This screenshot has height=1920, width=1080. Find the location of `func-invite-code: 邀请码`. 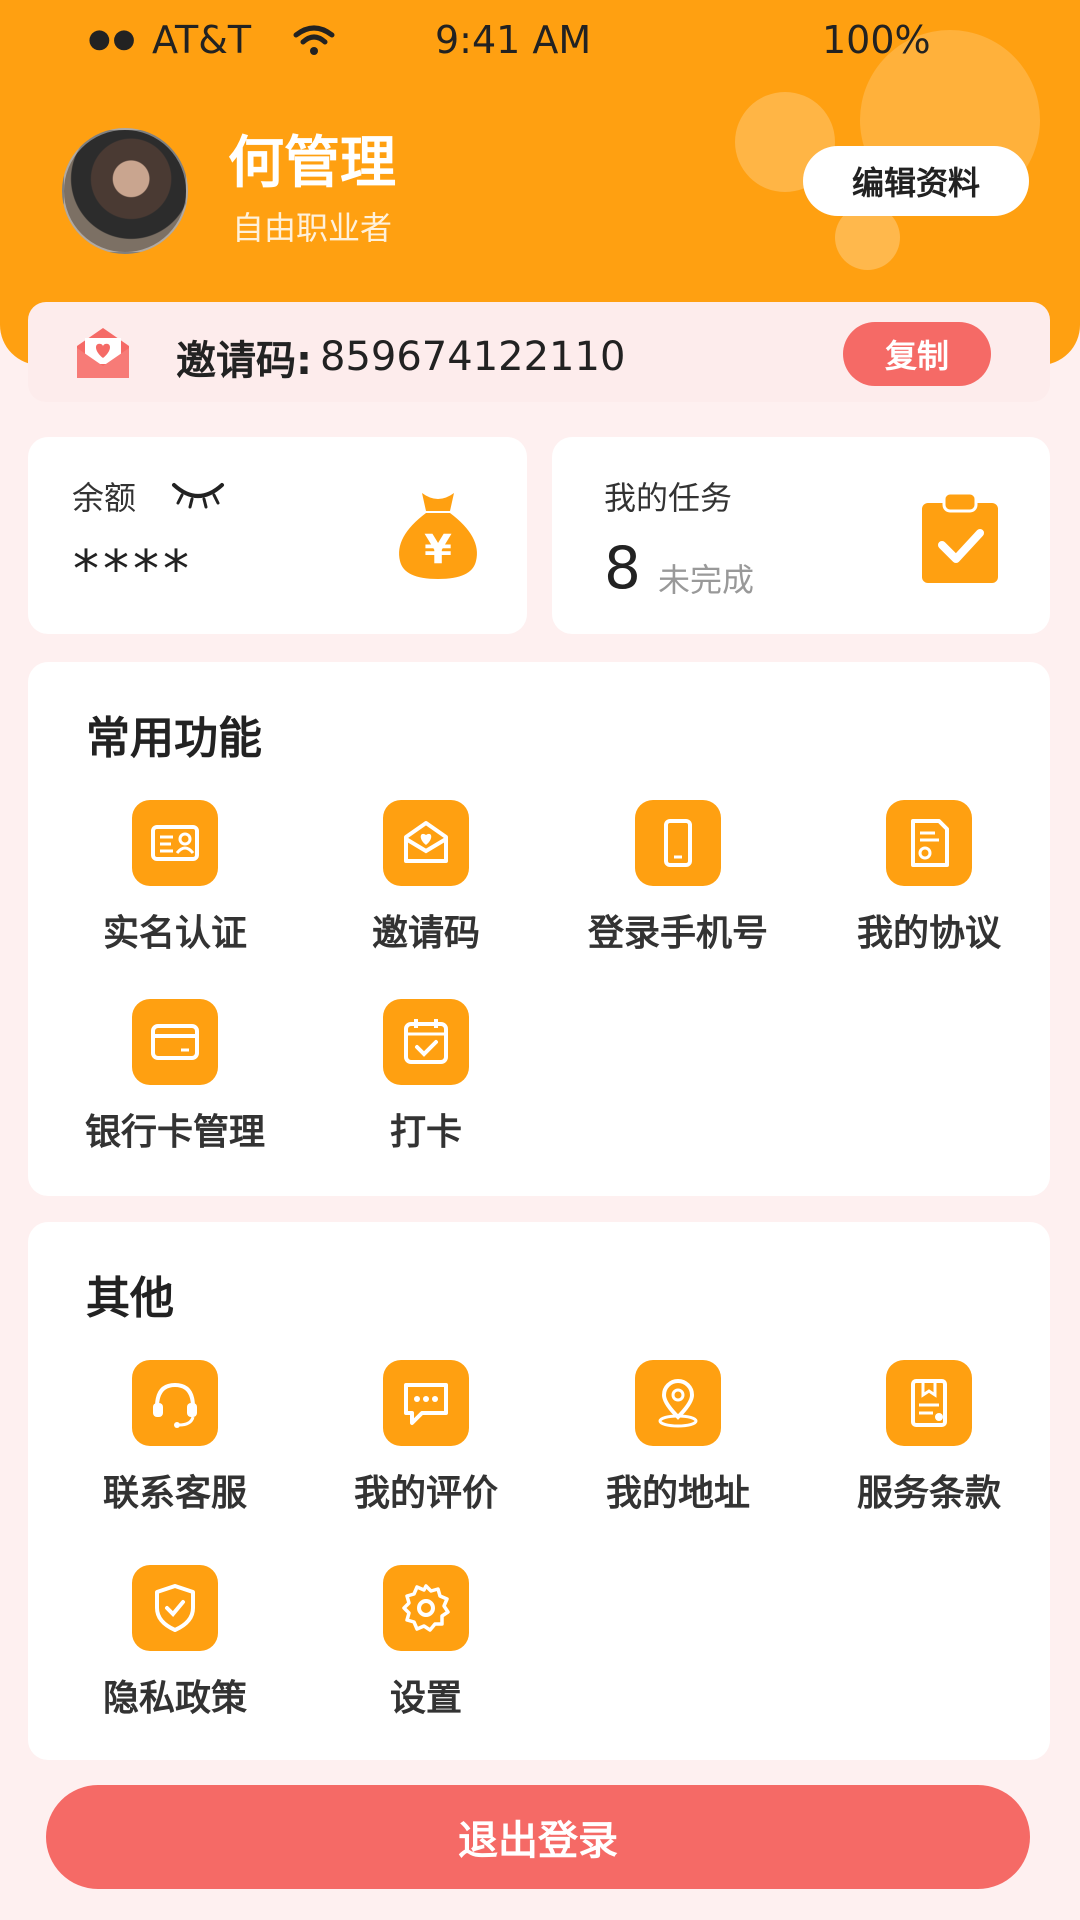

func-invite-code: 邀请码 is located at coordinates (426, 880).